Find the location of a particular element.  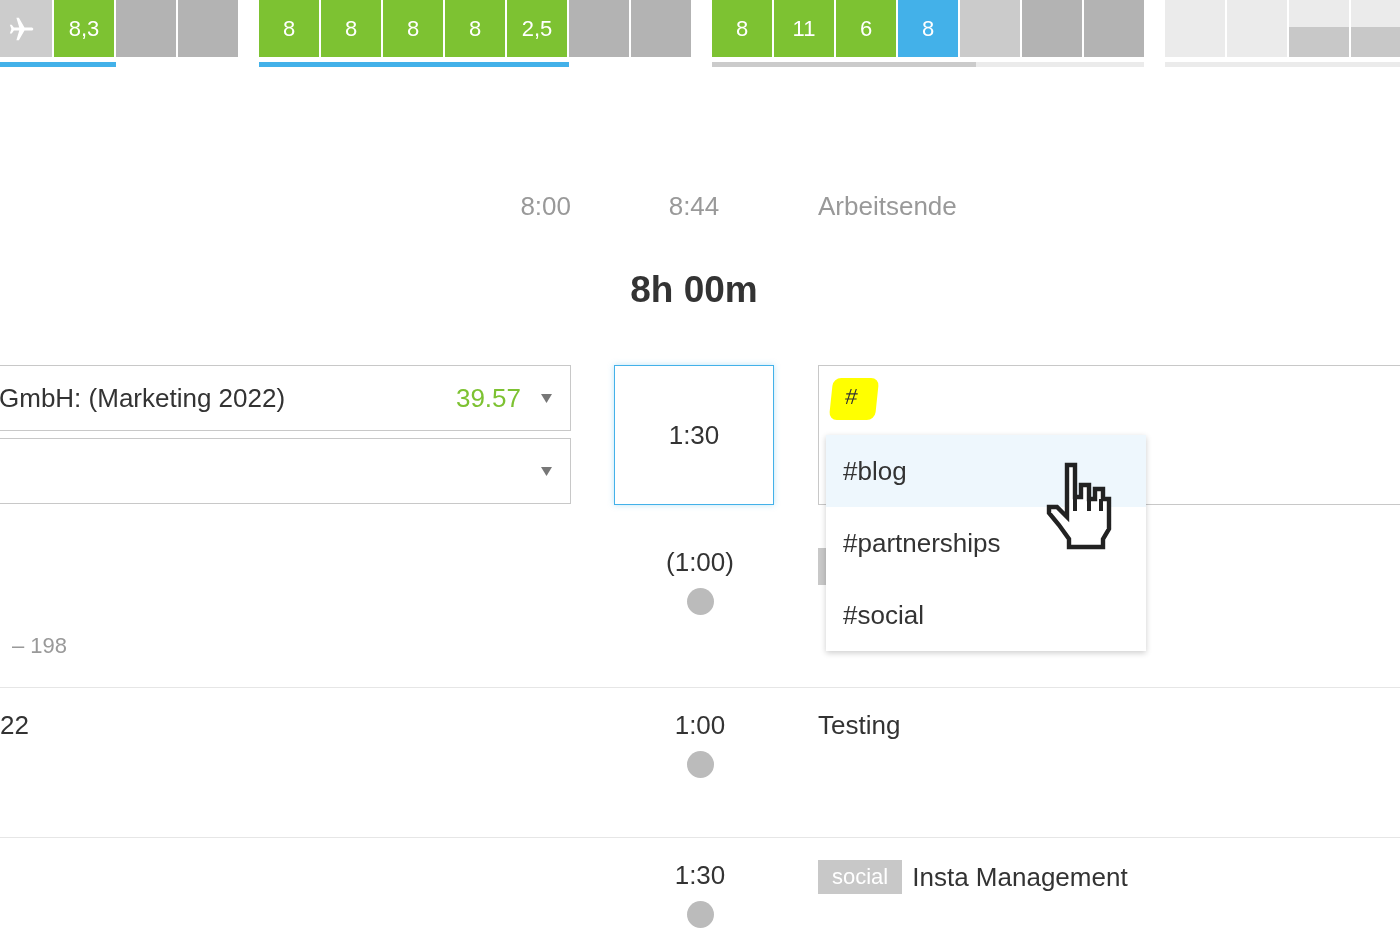

end-label: Arbeitsende is located at coordinates (888, 206).